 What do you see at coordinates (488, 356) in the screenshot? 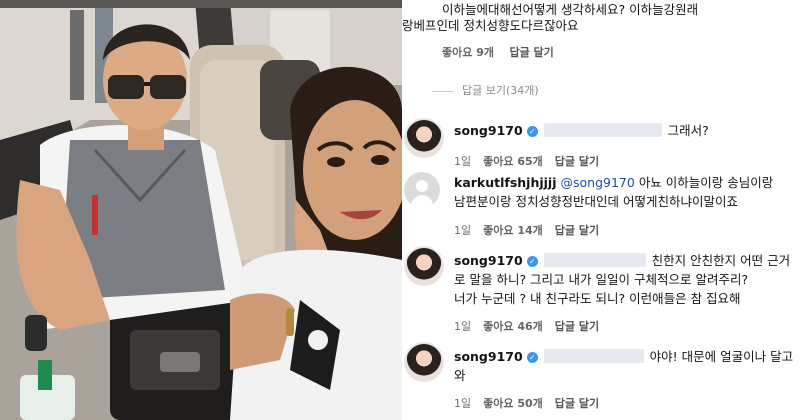
I see `reply-4-username: song9170` at bounding box center [488, 356].